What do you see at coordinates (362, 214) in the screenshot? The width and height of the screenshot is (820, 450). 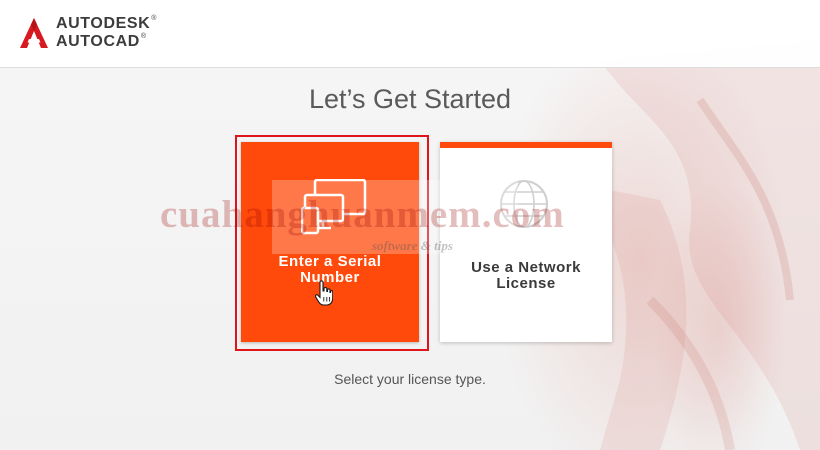 I see `watermark-text: cuahanghuanmem.com` at bounding box center [362, 214].